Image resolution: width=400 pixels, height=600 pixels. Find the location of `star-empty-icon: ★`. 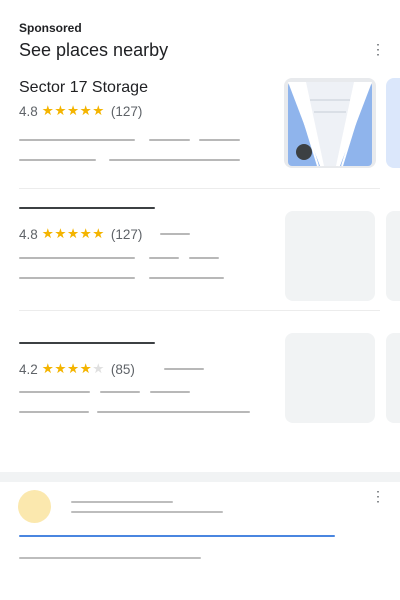

star-empty-icon: ★ is located at coordinates (98, 368).